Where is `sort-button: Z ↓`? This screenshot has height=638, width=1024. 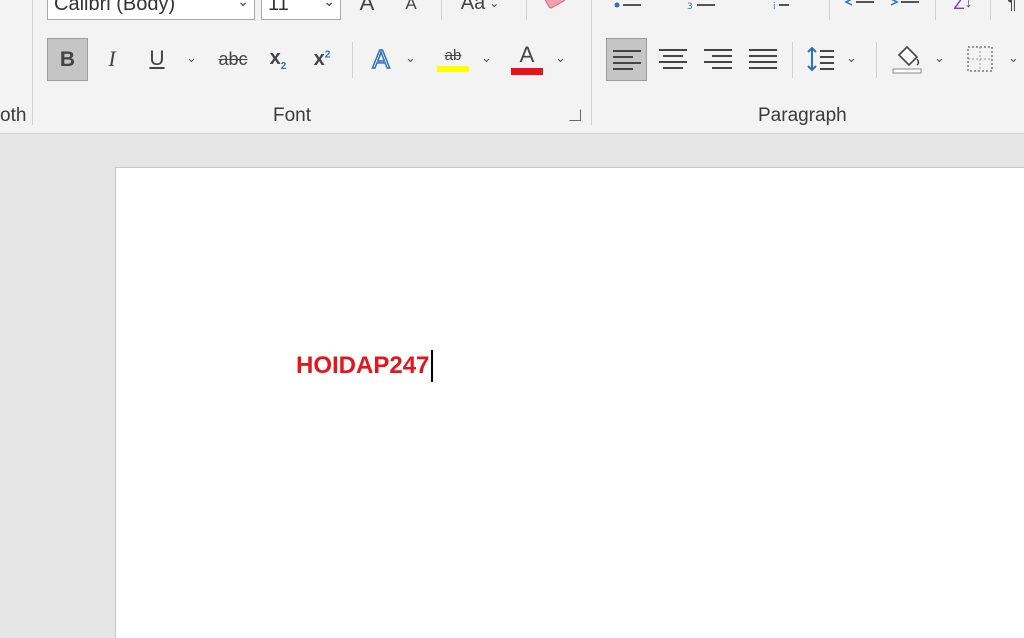
sort-button: Z ↓ is located at coordinates (963, 8).